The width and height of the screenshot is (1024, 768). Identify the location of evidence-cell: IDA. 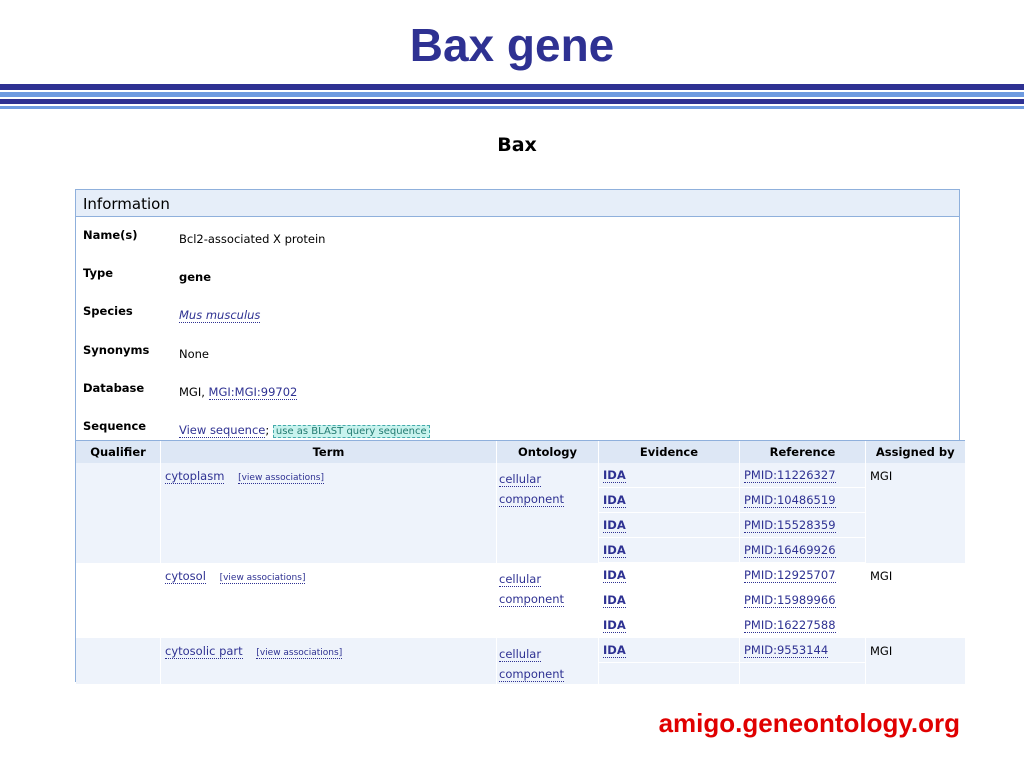
(669, 661).